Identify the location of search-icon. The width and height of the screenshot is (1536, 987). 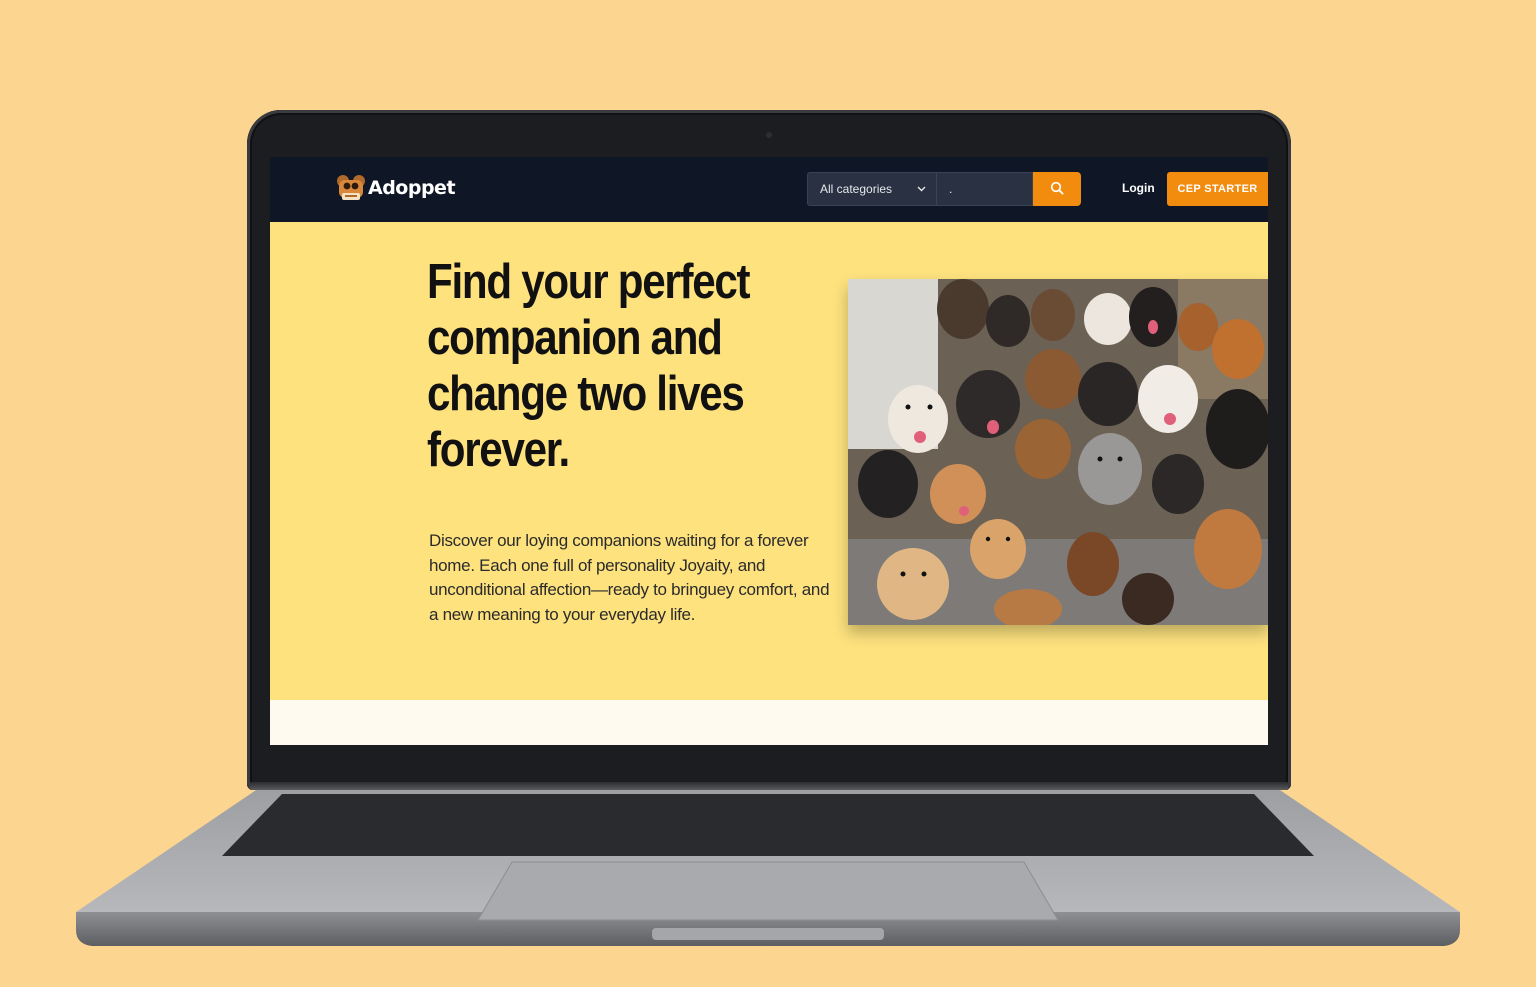
(1057, 189).